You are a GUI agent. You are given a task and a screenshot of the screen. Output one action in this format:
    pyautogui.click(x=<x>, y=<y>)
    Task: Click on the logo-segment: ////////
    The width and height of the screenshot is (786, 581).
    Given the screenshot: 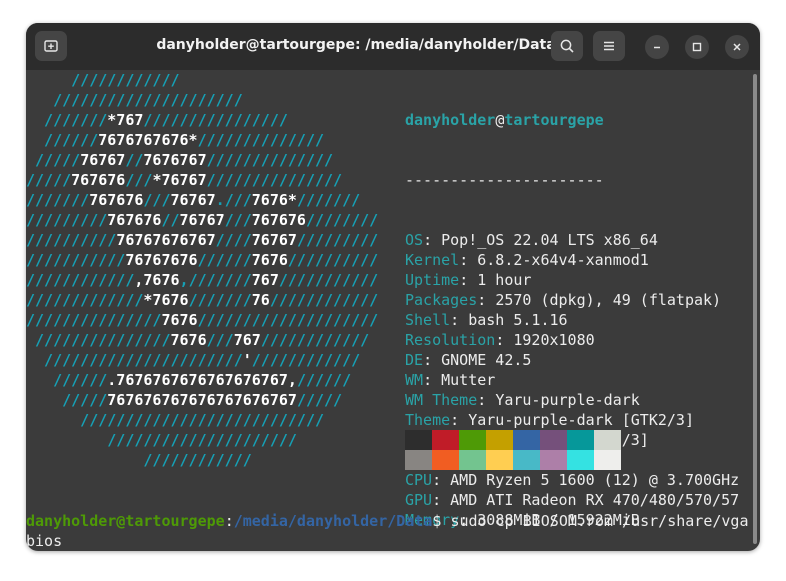 What is the action you would take?
    pyautogui.click(x=342, y=220)
    